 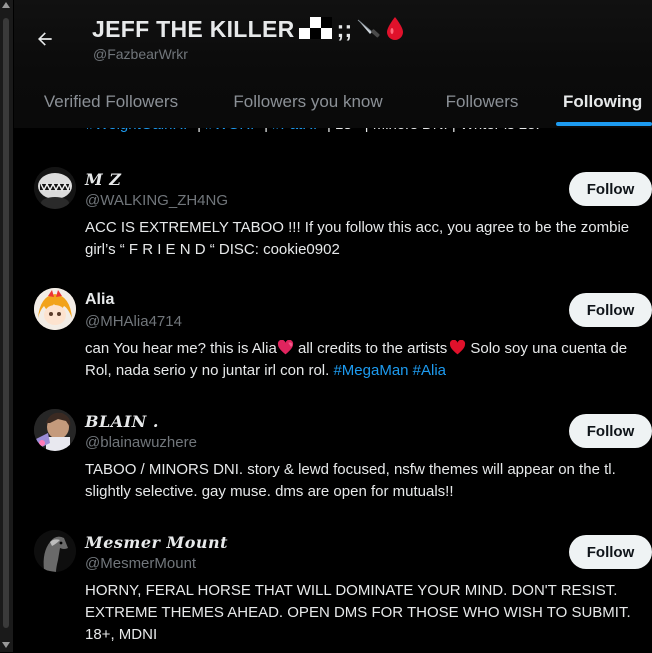 I want to click on user-handle: @WALKING_ZH4NG, so click(x=156, y=200).